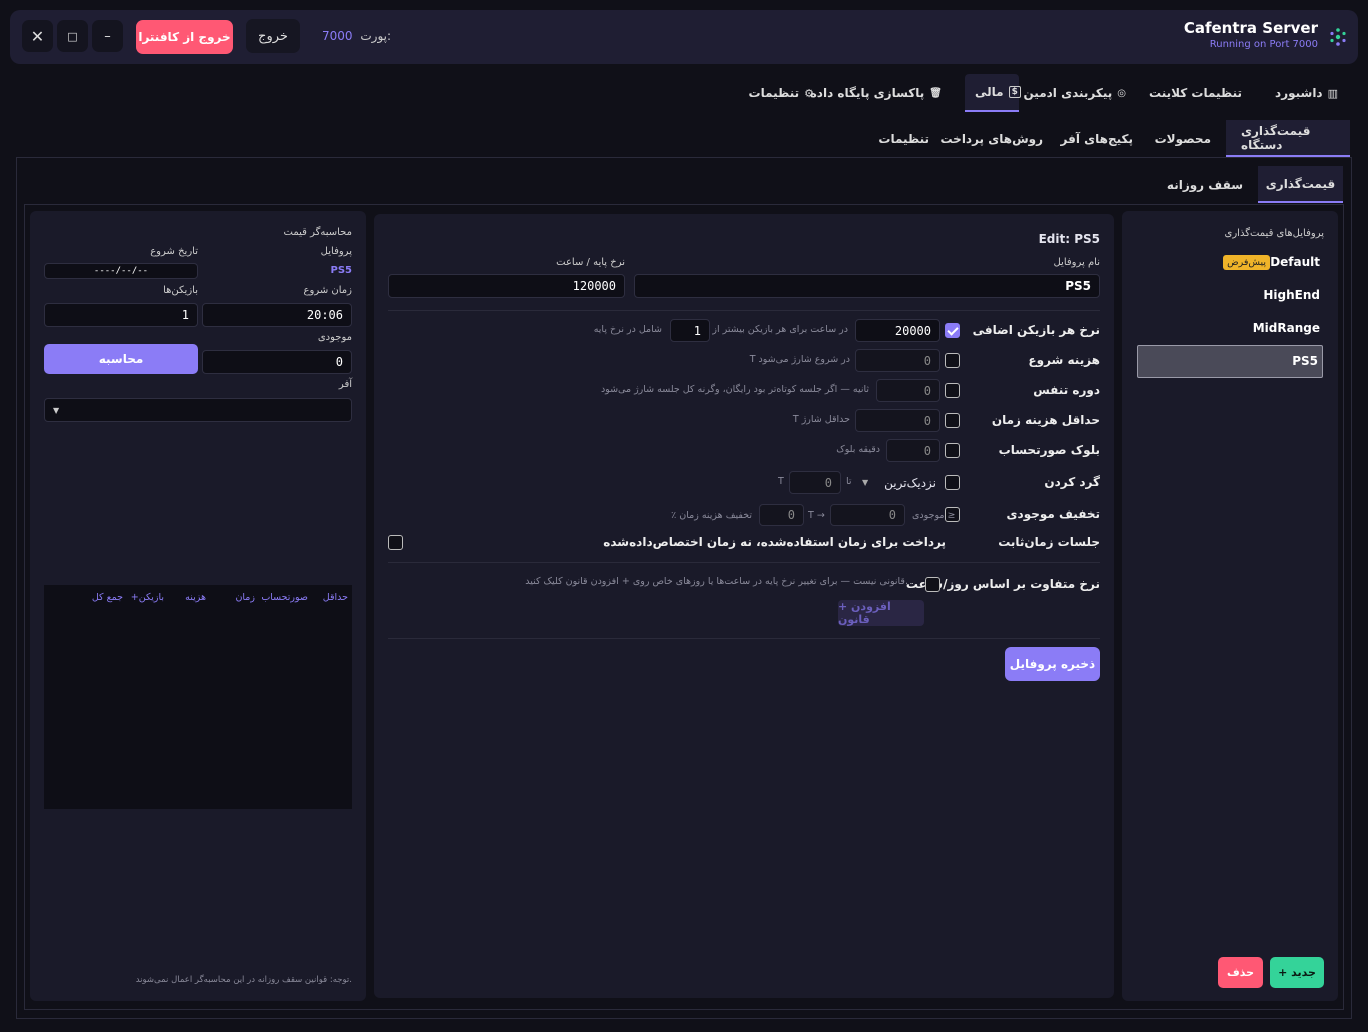 The image size is (1368, 1032). What do you see at coordinates (867, 286) in the screenshot?
I see `profile-name-input: PS5` at bounding box center [867, 286].